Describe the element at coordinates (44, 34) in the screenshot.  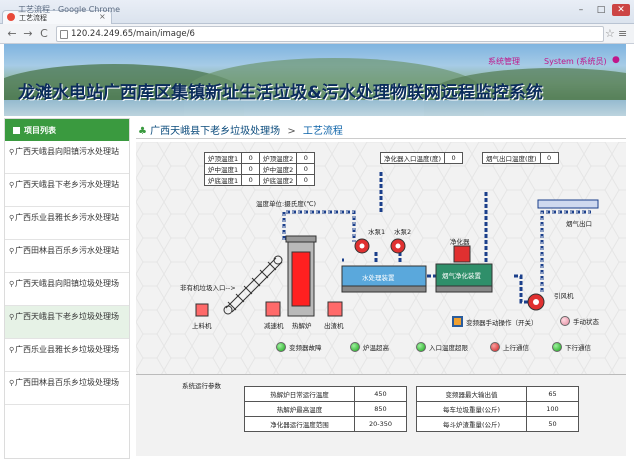
I see `reload-button: C` at that location.